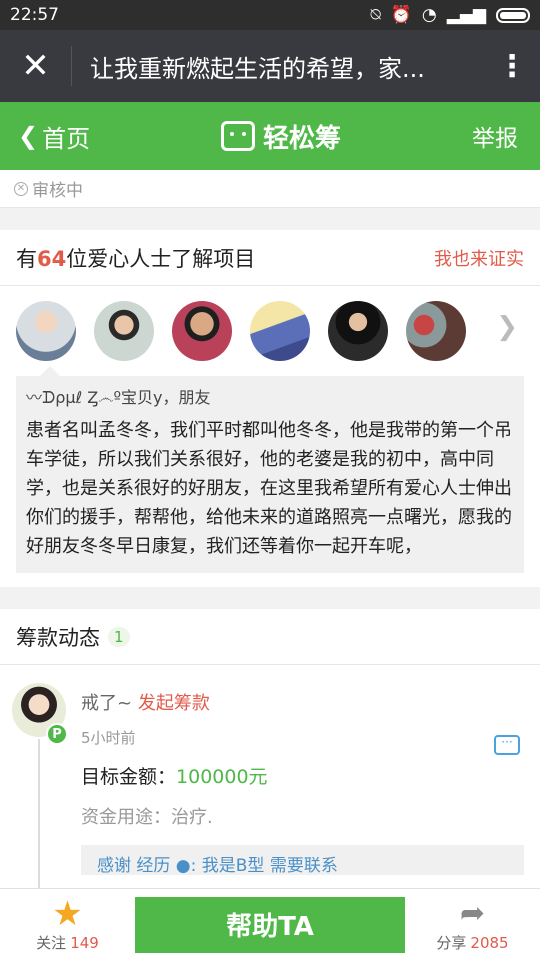 The width and height of the screenshot is (540, 960). I want to click on status-time: 22:57, so click(34, 15).